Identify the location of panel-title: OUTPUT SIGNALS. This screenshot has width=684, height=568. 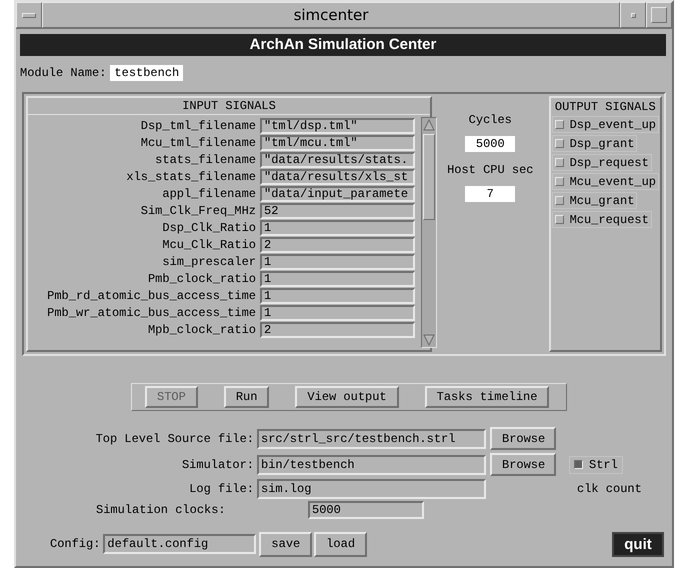
(605, 107).